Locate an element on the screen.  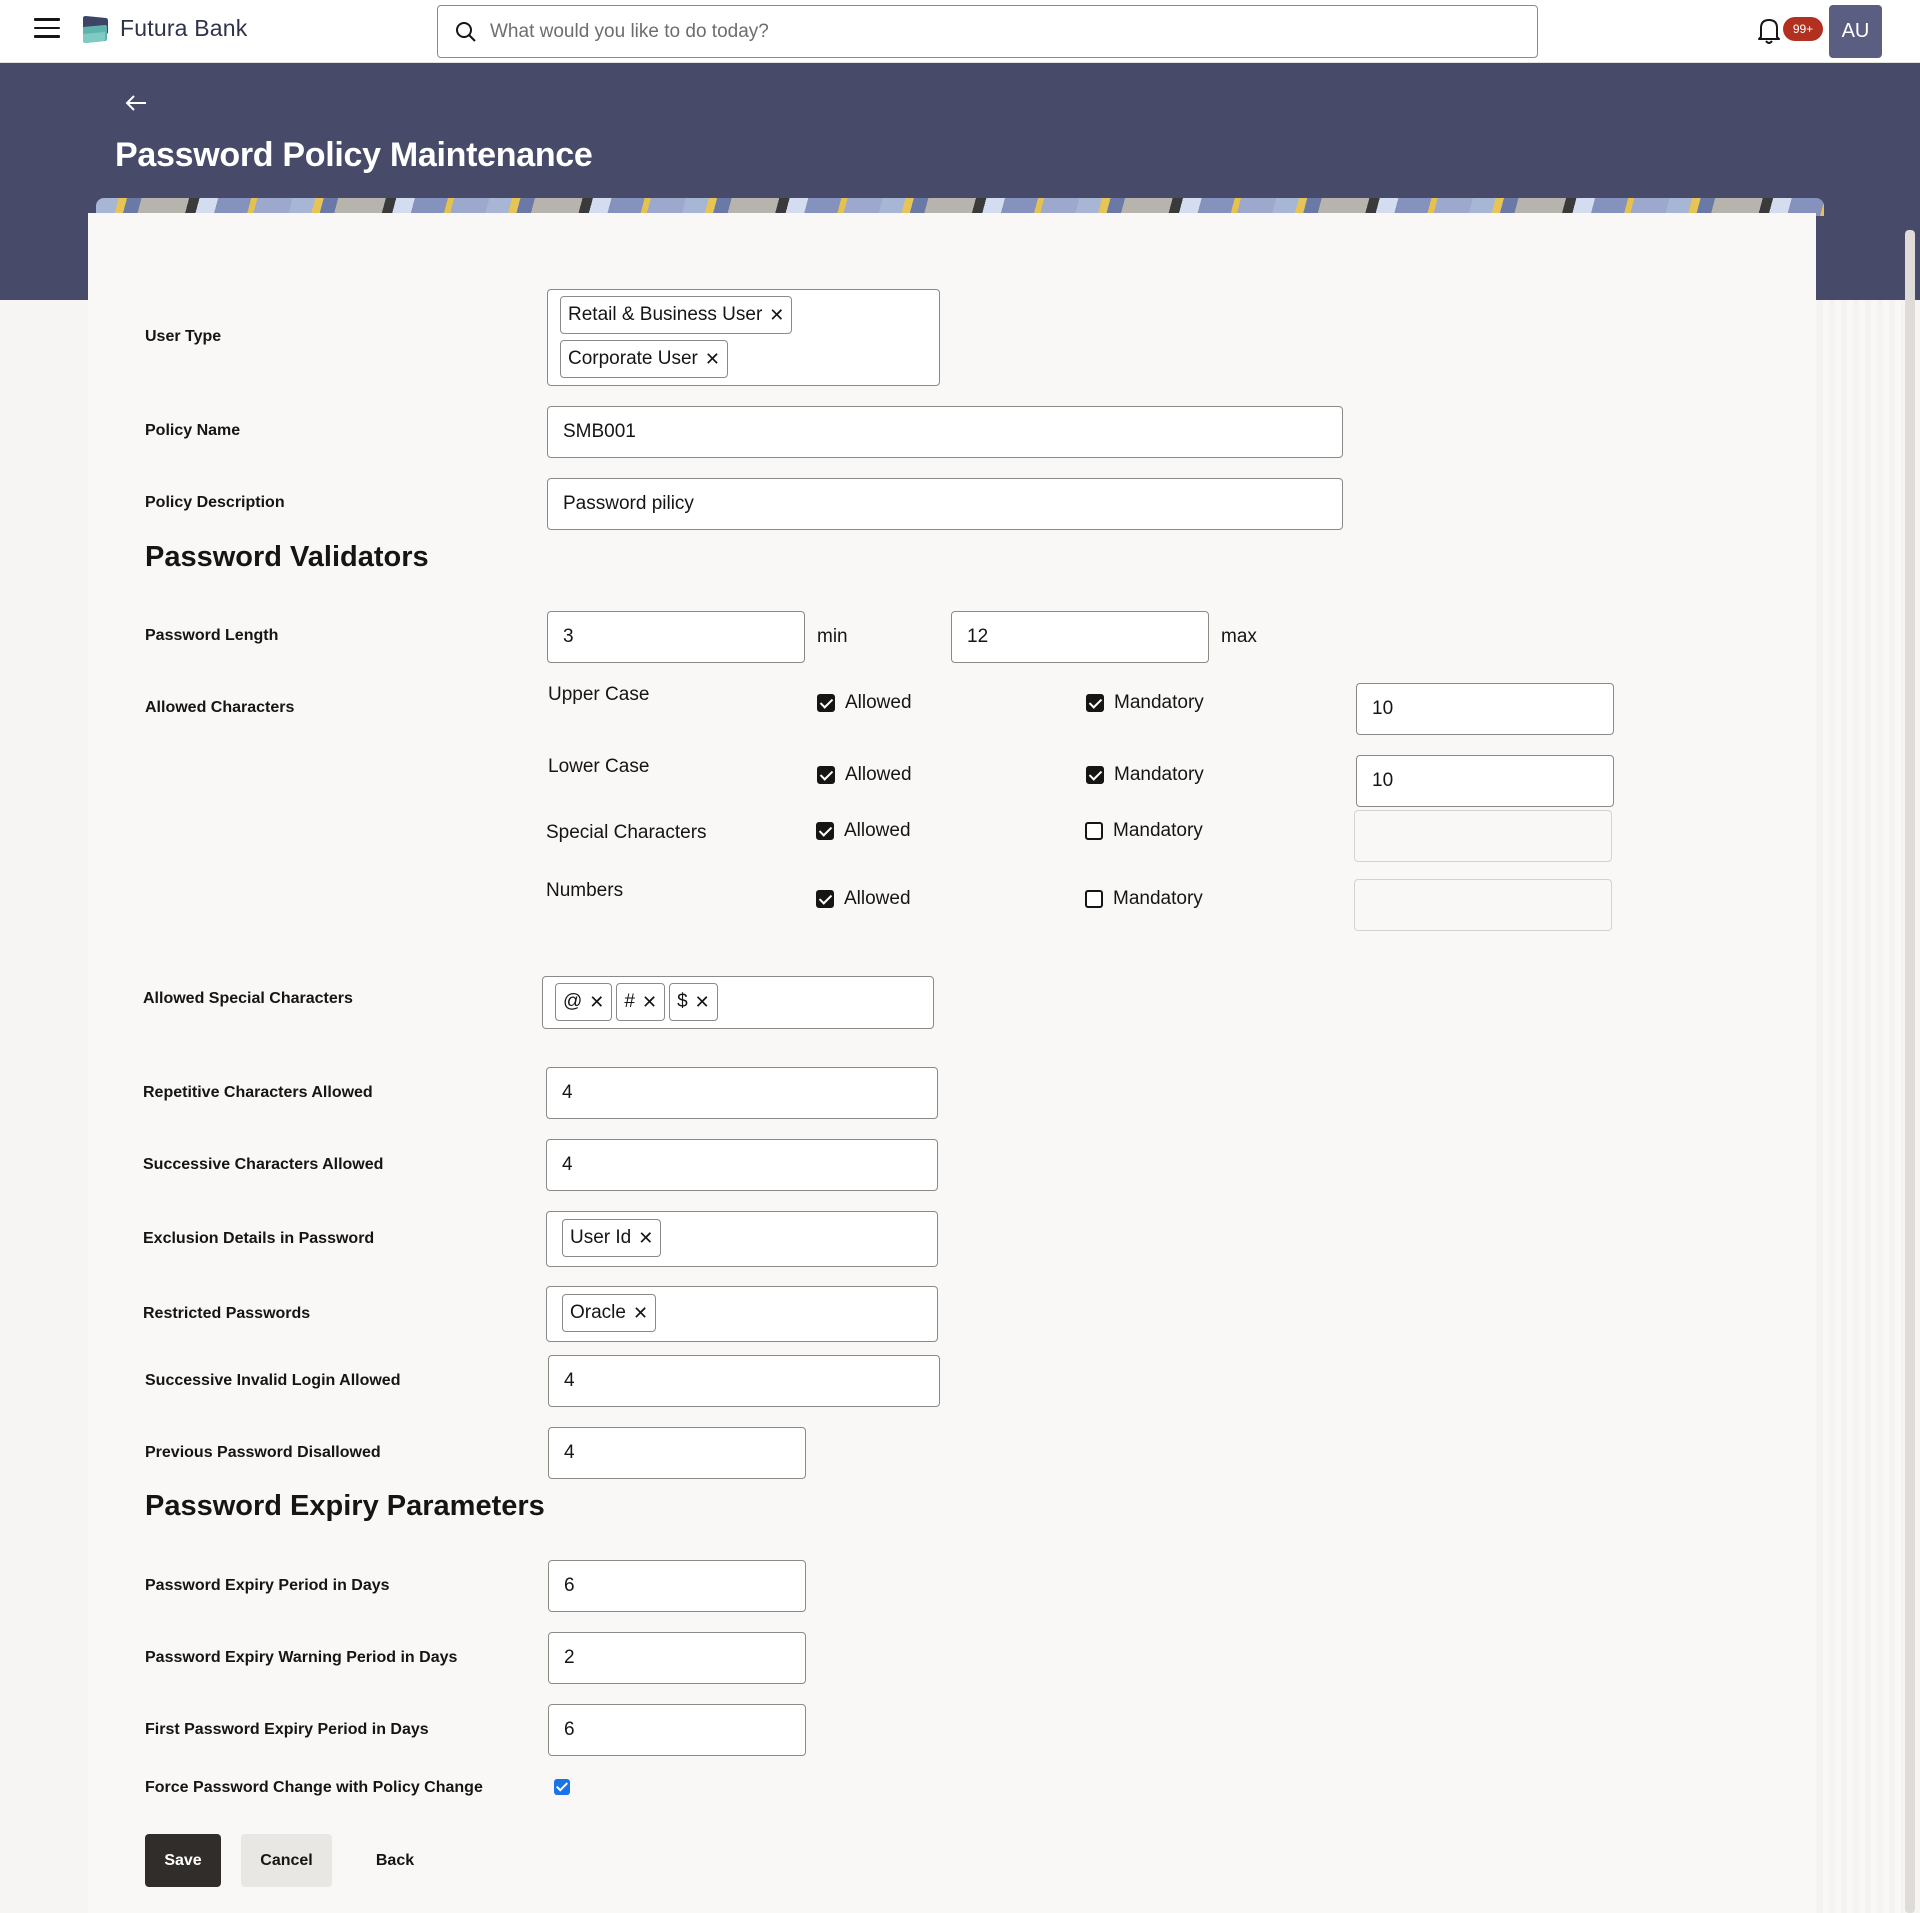
successive-invalid-login-label: Successive Invalid Login Allowed is located at coordinates (273, 1380).